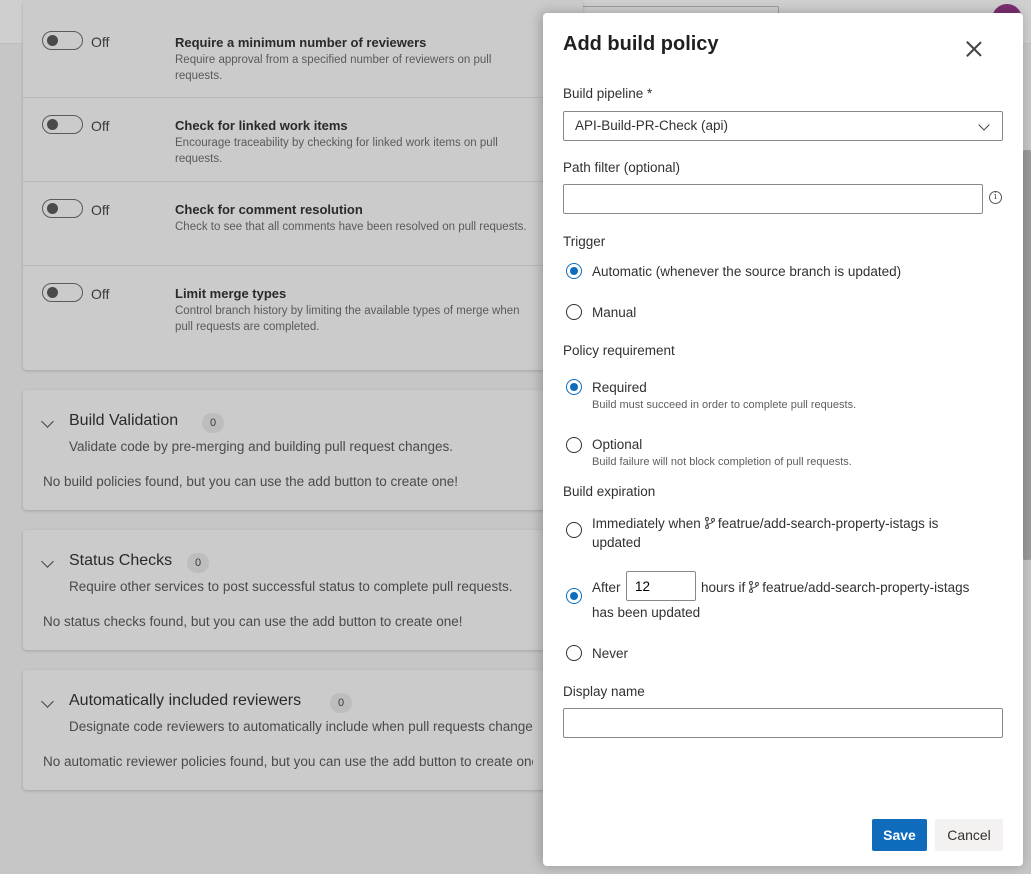  Describe the element at coordinates (619, 350) in the screenshot. I see `policy-requirement-label: Policy requirement` at that location.